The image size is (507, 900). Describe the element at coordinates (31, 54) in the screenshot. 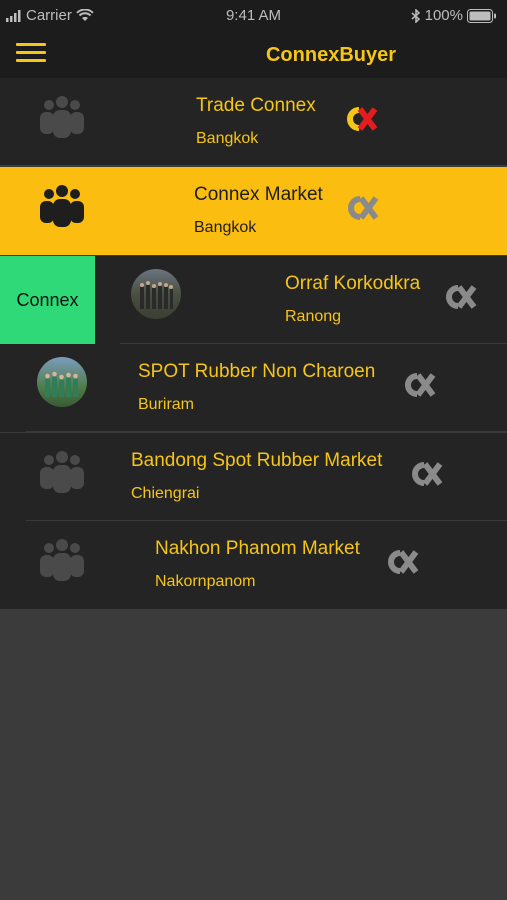

I see `menu-icon` at that location.